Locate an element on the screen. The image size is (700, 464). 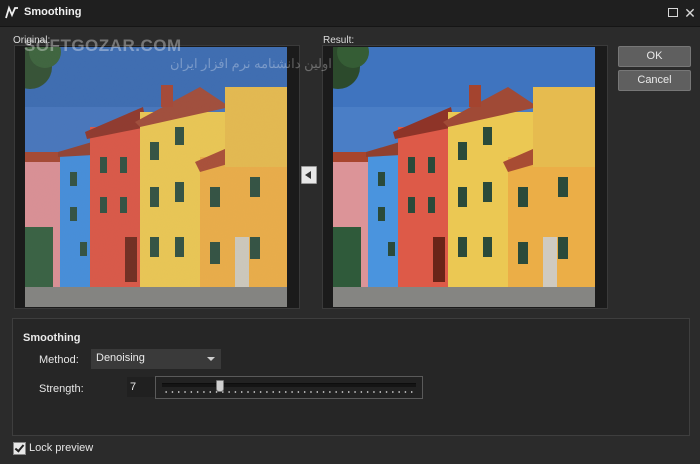
maximize-icon is located at coordinates (673, 13).